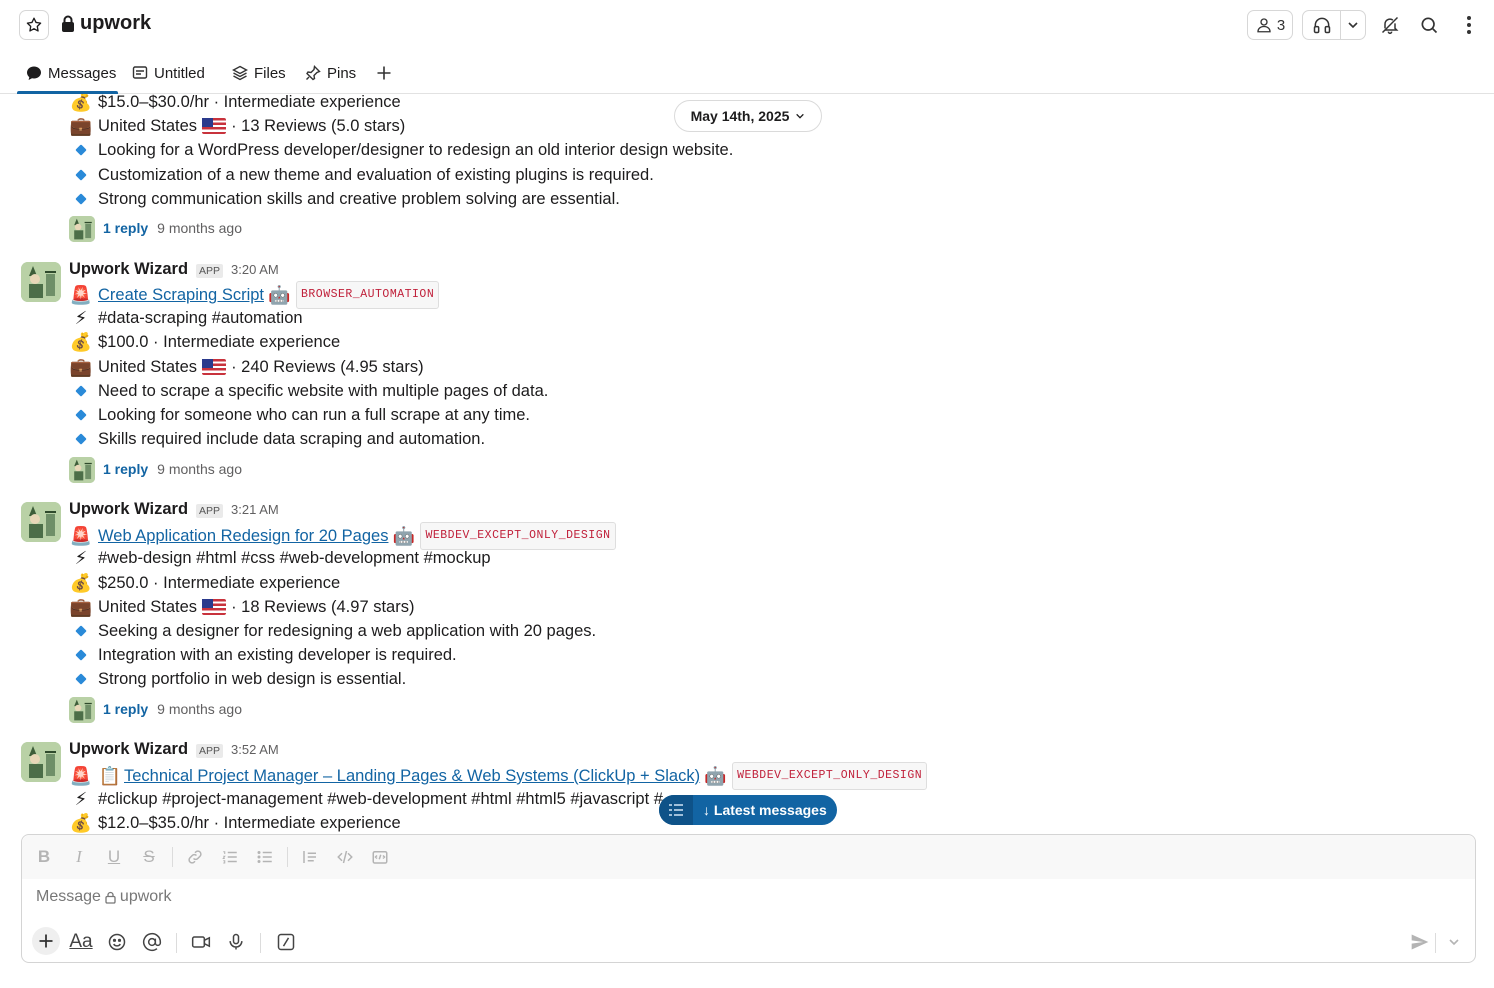 This screenshot has width=1494, height=988. What do you see at coordinates (79, 857) in the screenshot?
I see `italic-icon: I` at bounding box center [79, 857].